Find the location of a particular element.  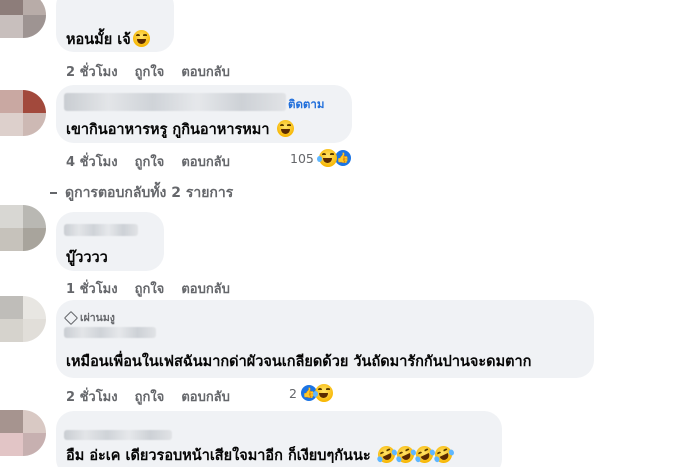

comment-text-content: เขากินอาหารหรู กูกินอาหารหมา is located at coordinates (168, 130).